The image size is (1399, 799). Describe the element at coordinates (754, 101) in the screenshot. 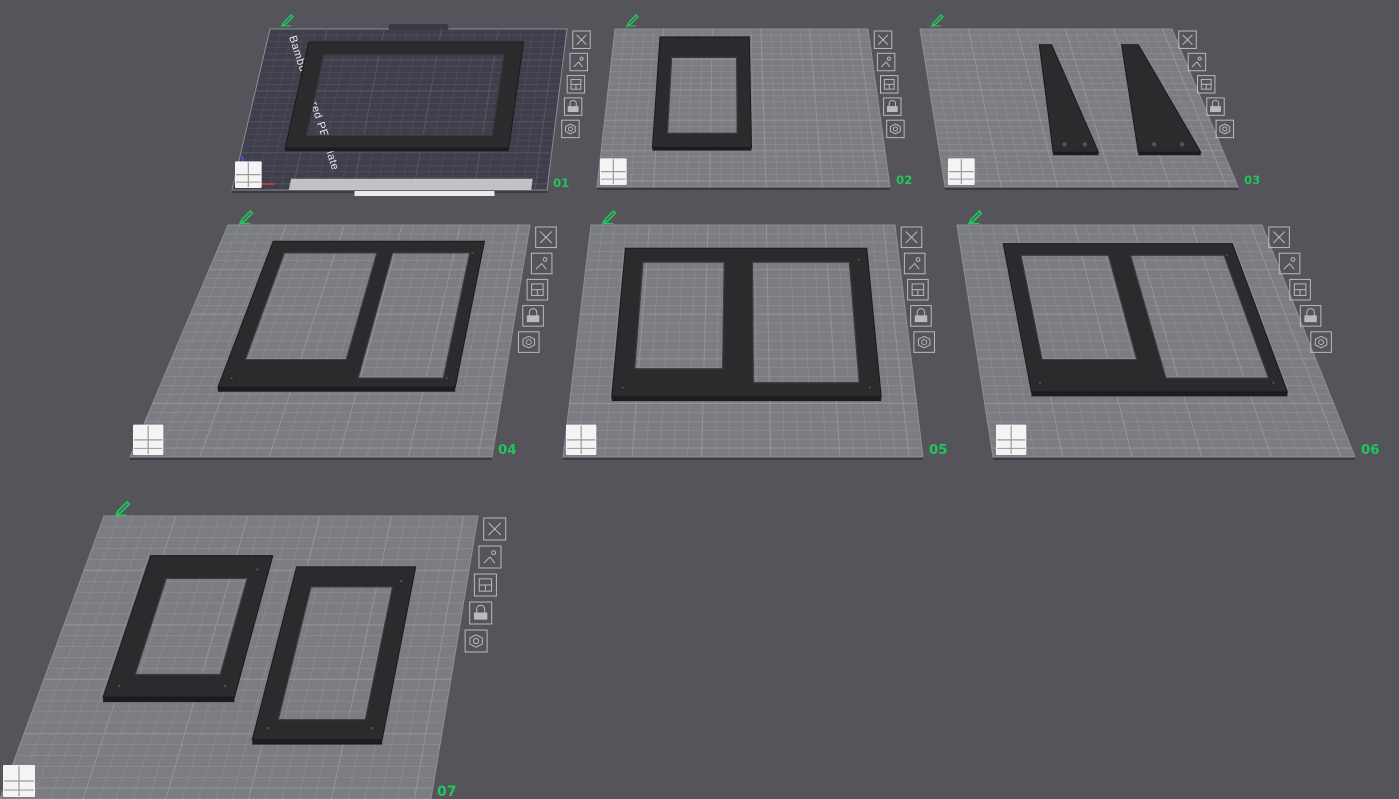

I see `plate-02: 02` at that location.